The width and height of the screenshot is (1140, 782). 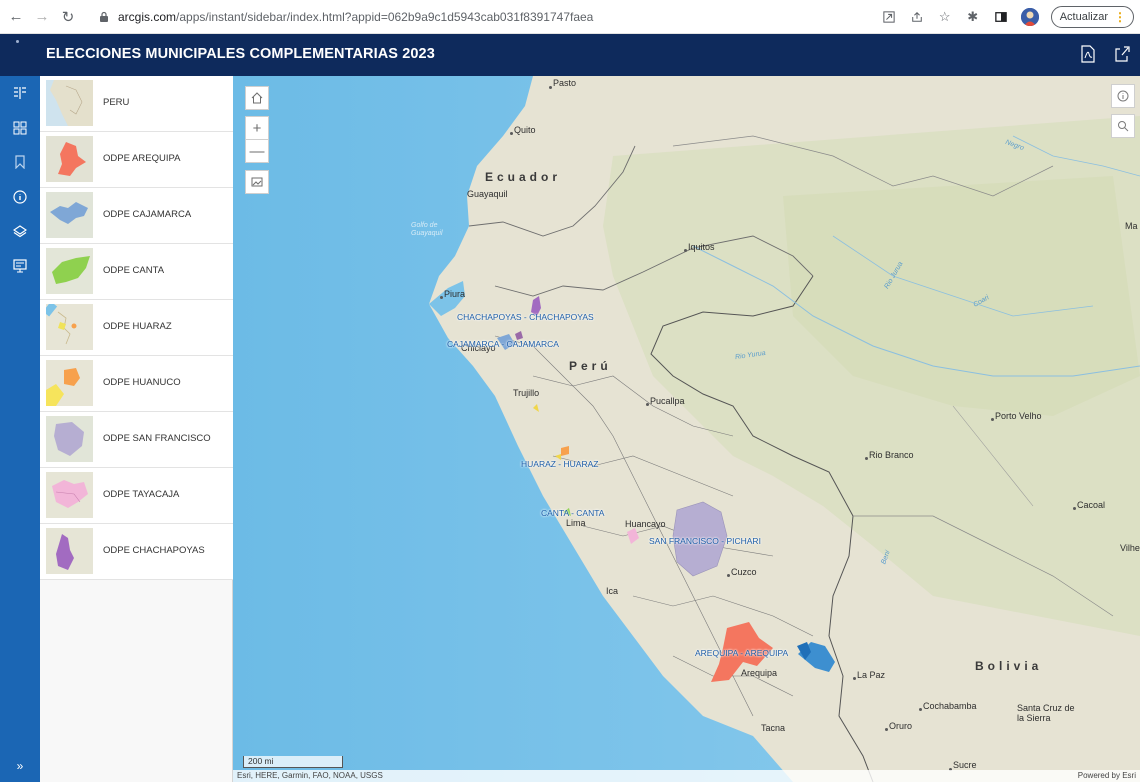 I want to click on country-label: Ecuador, so click(x=523, y=177).